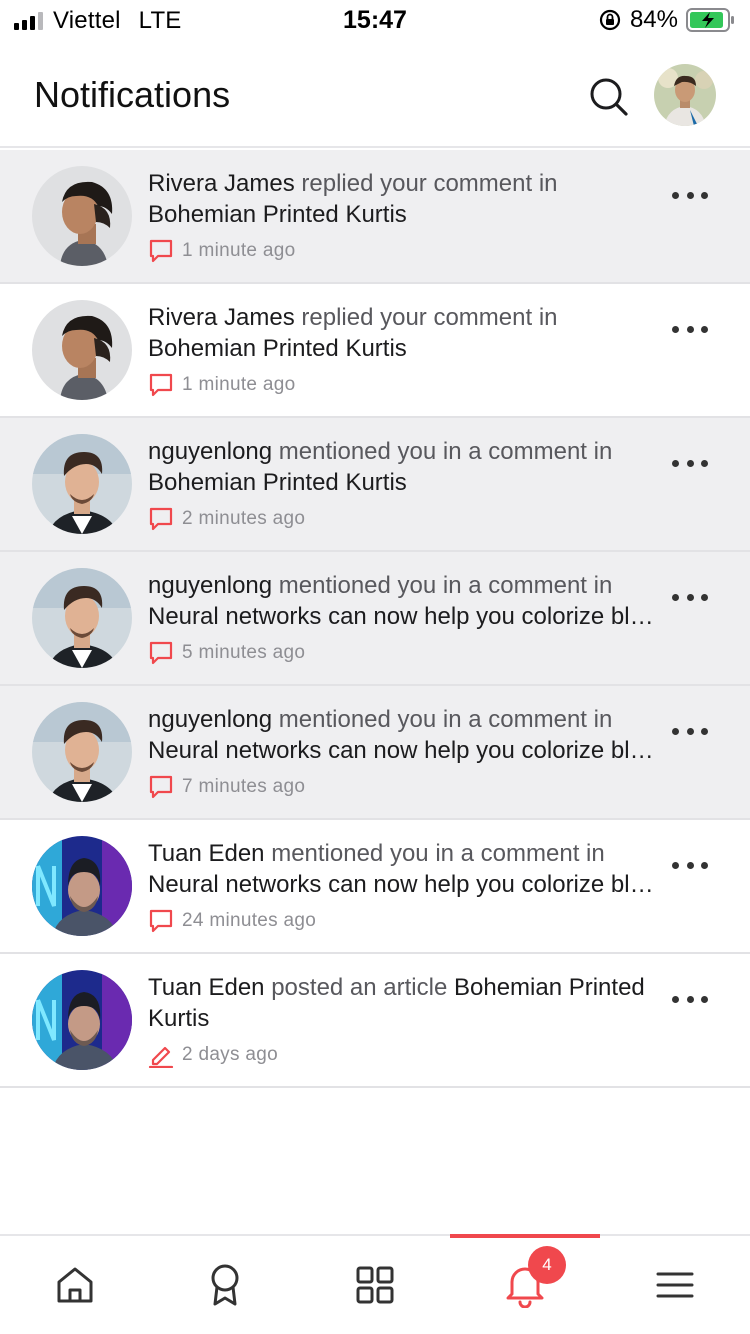  I want to click on notification-time: 5 minutes ago, so click(244, 652).